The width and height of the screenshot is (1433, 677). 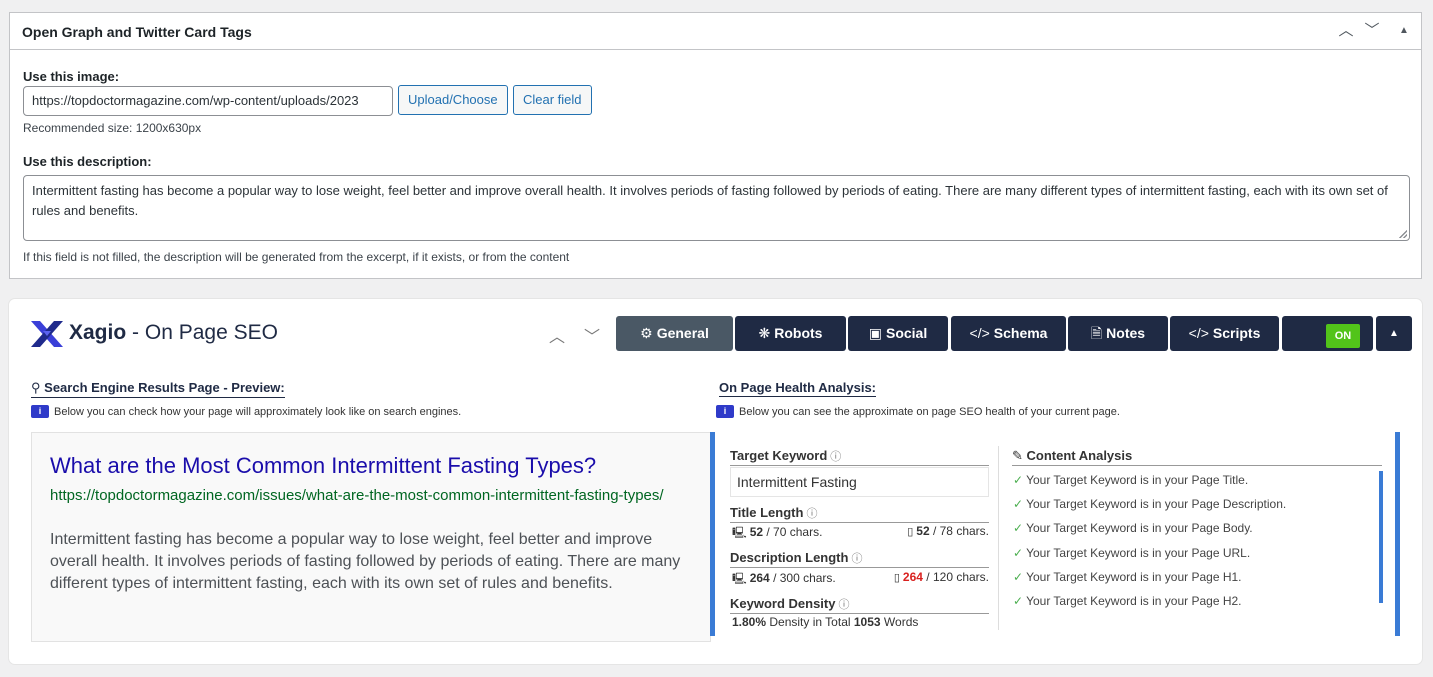 What do you see at coordinates (1126, 333) in the screenshot?
I see `tab-notes-label: Notes` at bounding box center [1126, 333].